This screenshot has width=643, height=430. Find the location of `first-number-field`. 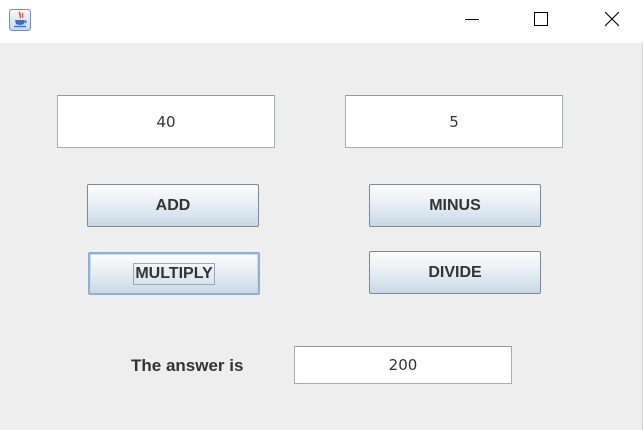

first-number-field is located at coordinates (166, 121).